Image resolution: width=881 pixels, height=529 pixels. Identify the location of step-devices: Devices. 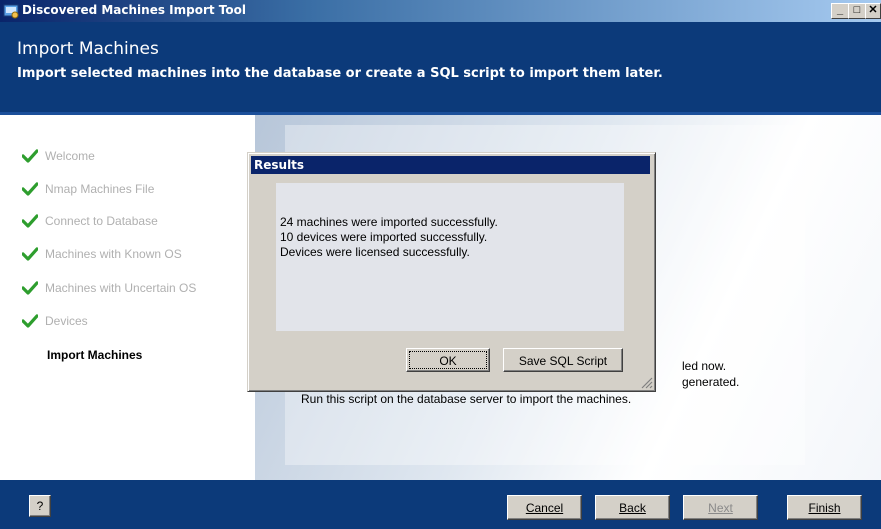
(55, 321).